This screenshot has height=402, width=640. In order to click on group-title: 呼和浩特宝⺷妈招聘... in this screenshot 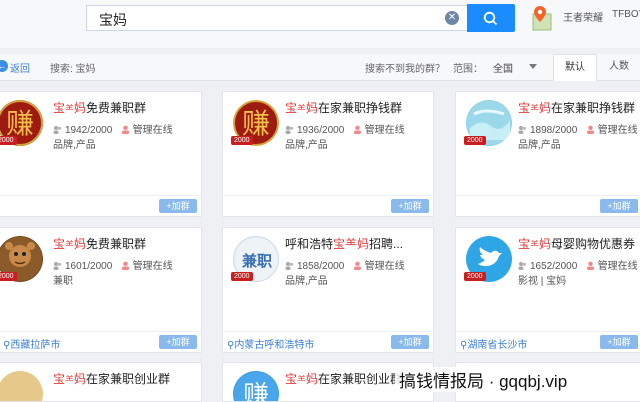, I will do `click(344, 243)`.